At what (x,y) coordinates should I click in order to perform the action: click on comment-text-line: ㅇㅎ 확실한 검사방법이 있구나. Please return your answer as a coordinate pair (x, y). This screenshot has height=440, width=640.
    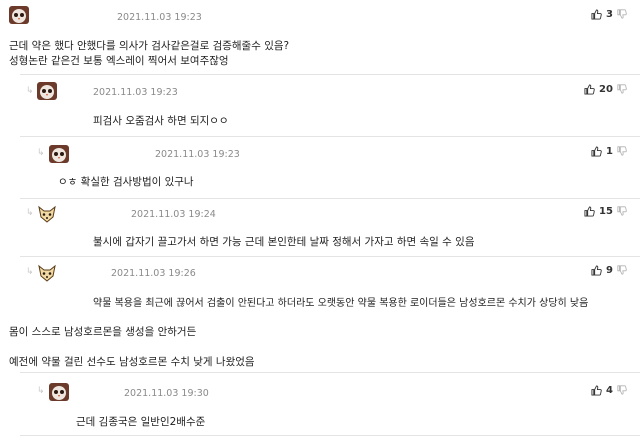
    Looking at the image, I should click on (126, 182).